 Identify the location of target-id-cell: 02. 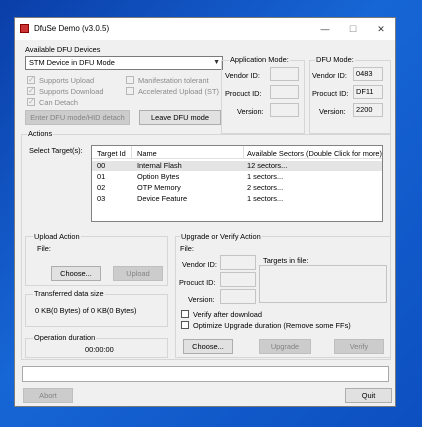
(101, 187).